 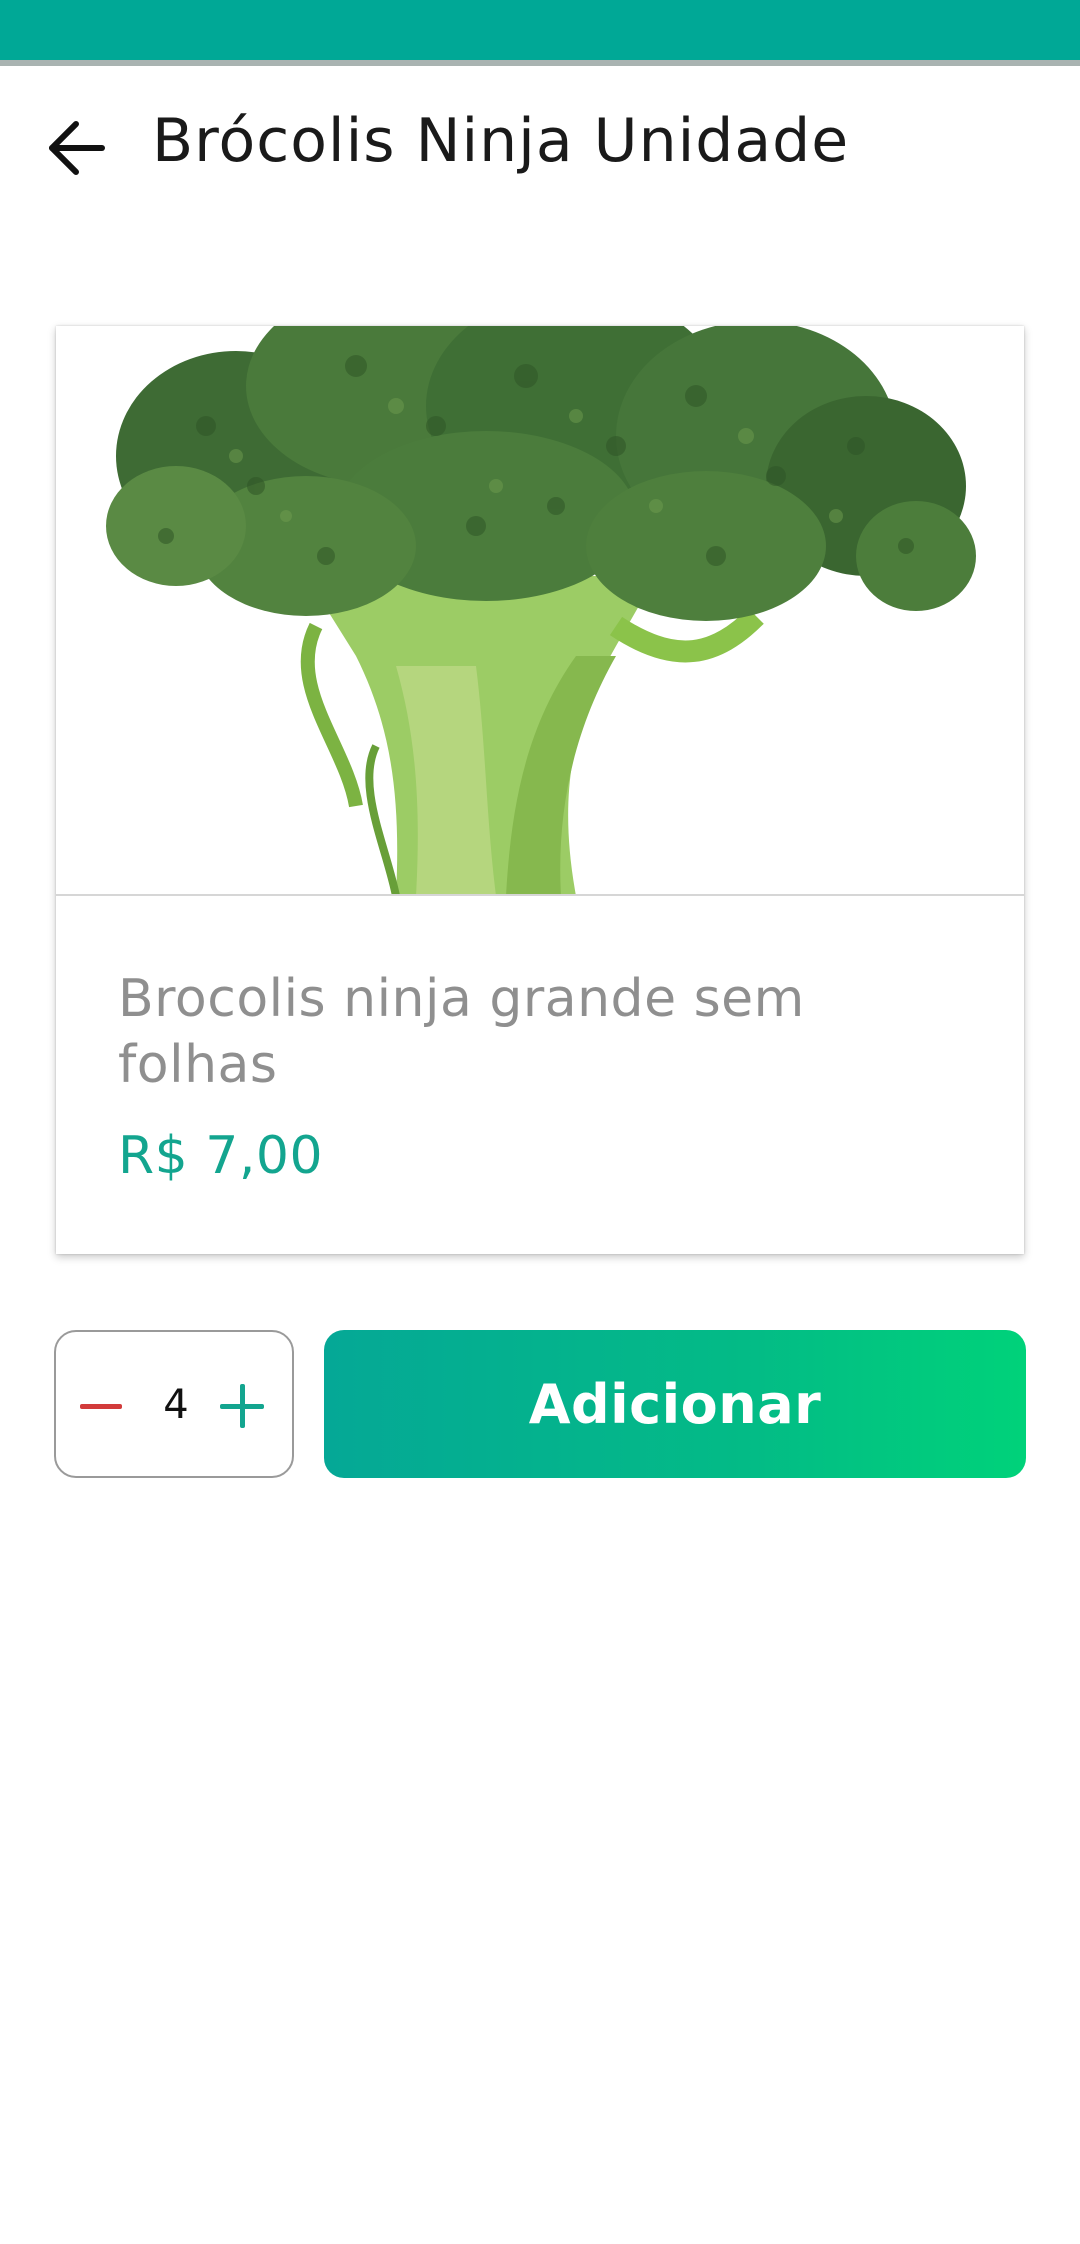 I want to click on page-title: Brócolis Ninja Unidade, so click(x=501, y=141).